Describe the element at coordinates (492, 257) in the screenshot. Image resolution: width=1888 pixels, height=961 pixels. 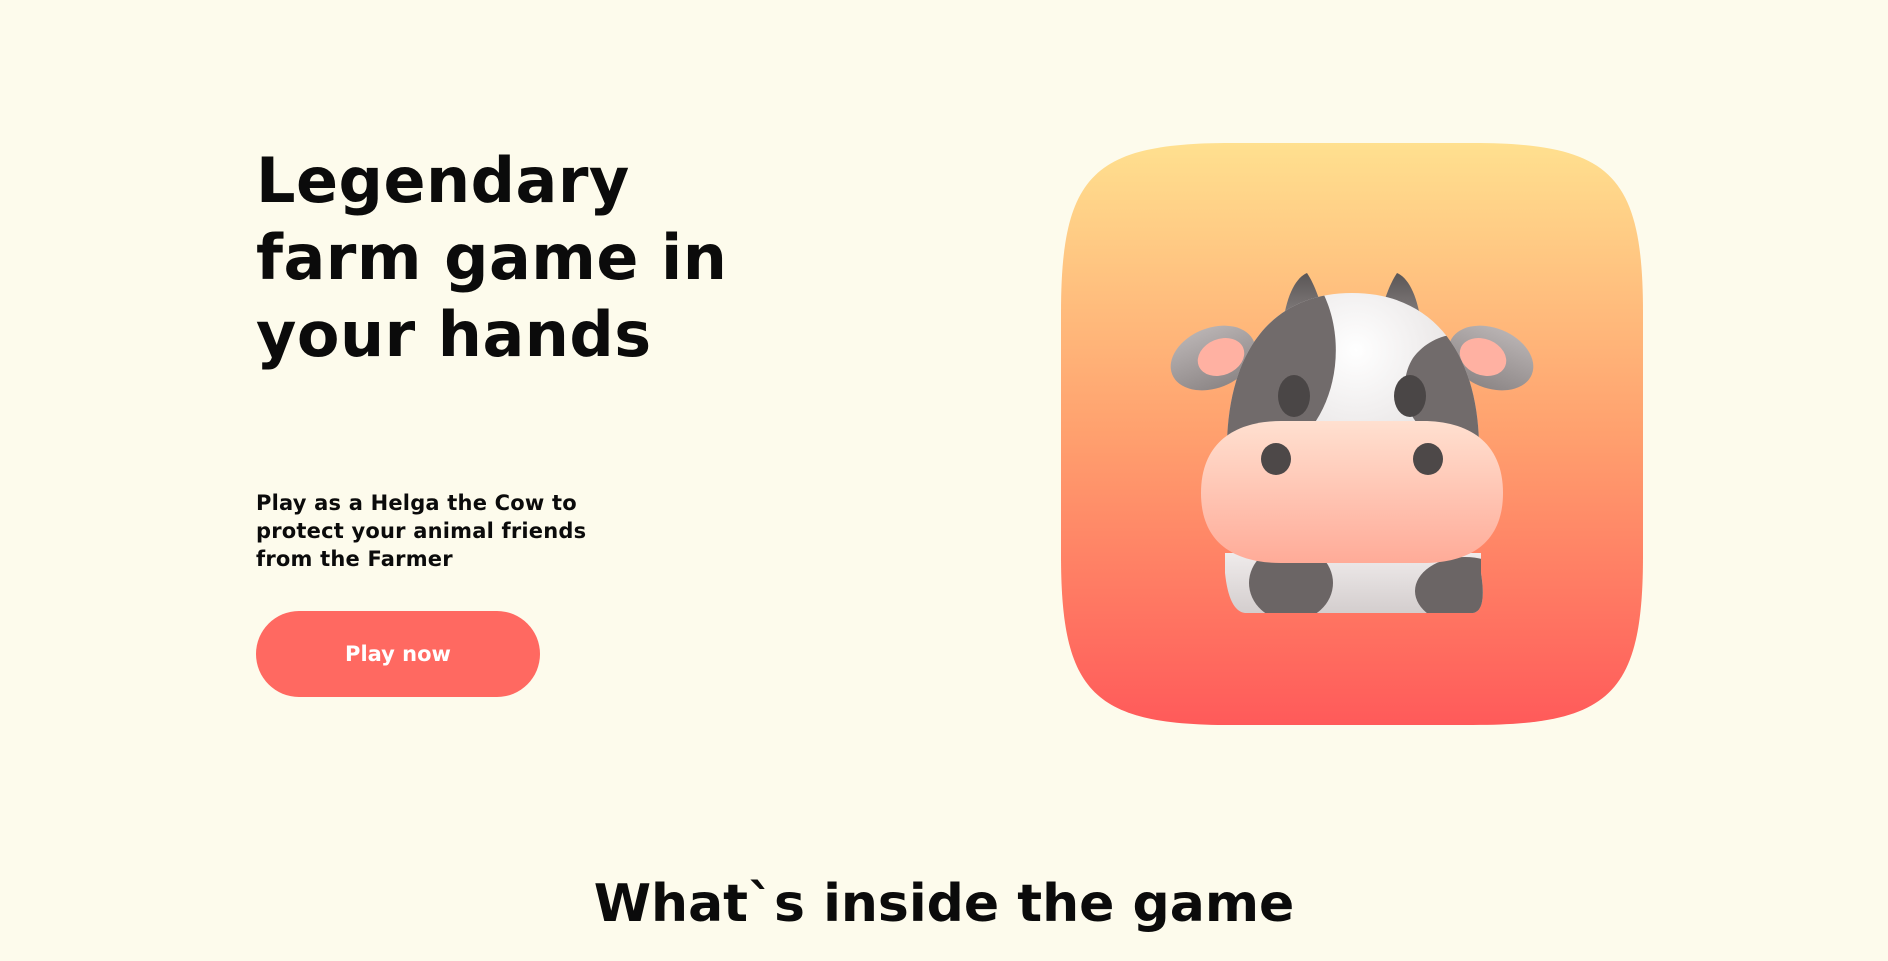
I see `hero-title: Legendary farm game in your hands` at that location.